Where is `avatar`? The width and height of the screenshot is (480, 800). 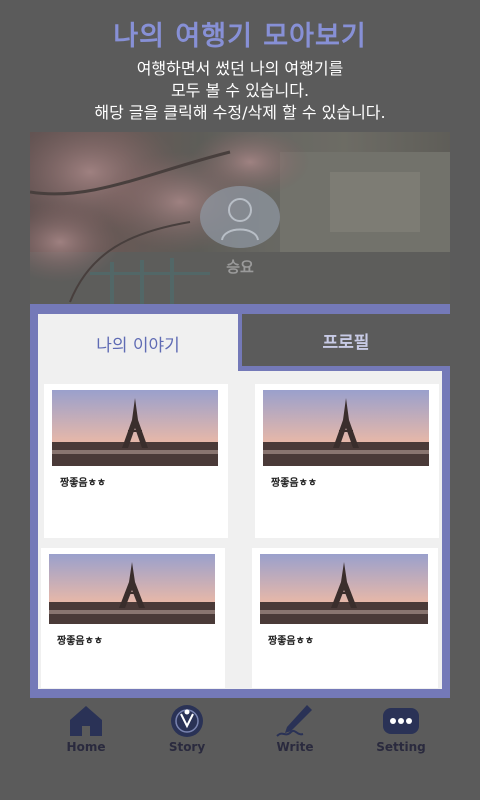 avatar is located at coordinates (240, 217).